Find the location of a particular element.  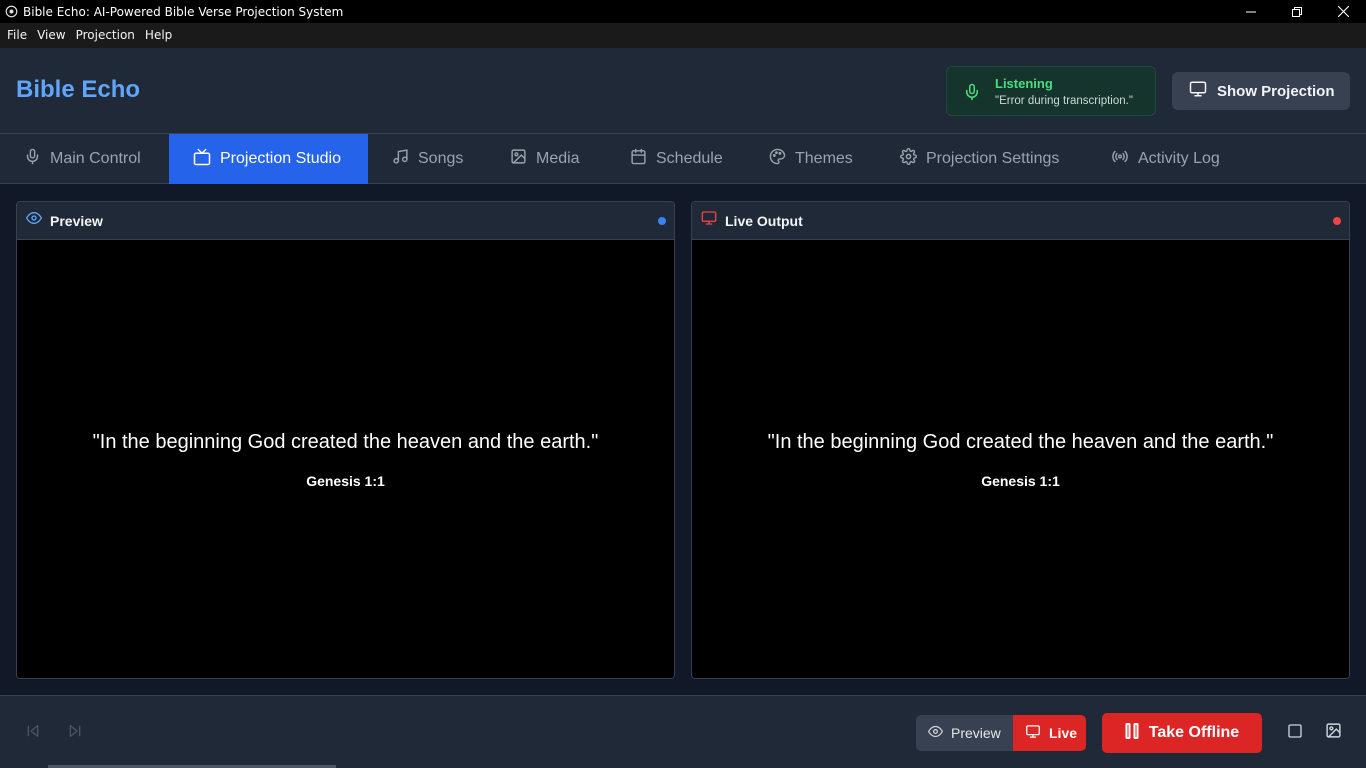

previous-button is located at coordinates (33, 733).